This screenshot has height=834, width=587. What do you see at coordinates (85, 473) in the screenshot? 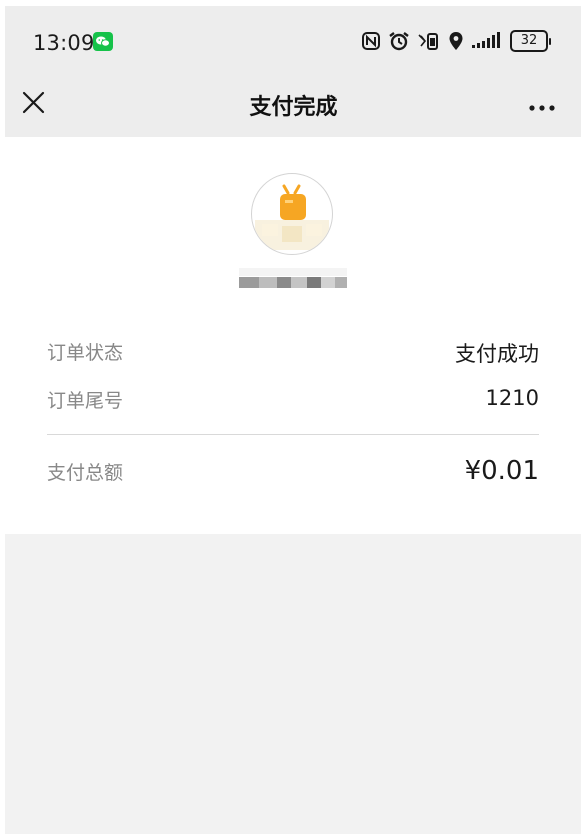
I see `total-label: 支付总额` at bounding box center [85, 473].